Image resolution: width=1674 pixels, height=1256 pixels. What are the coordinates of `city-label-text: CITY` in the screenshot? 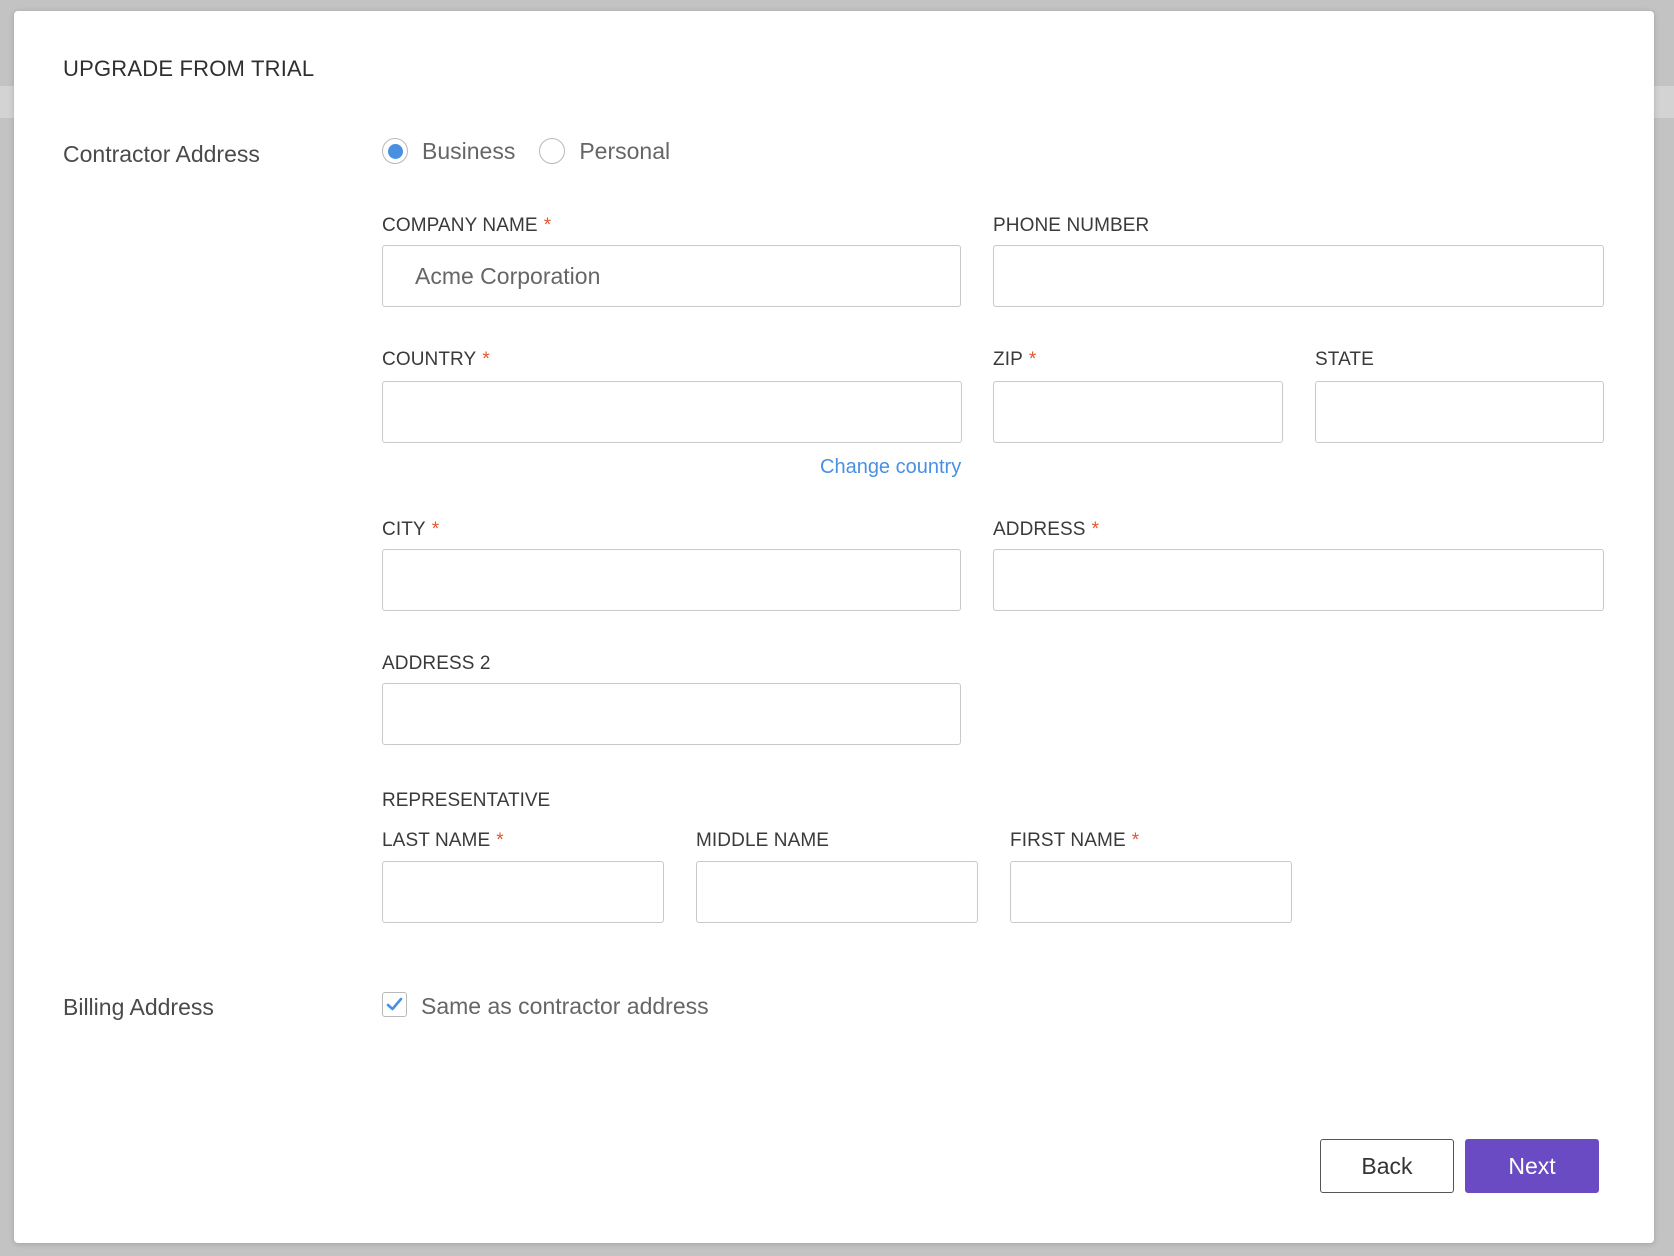 It's located at (404, 529).